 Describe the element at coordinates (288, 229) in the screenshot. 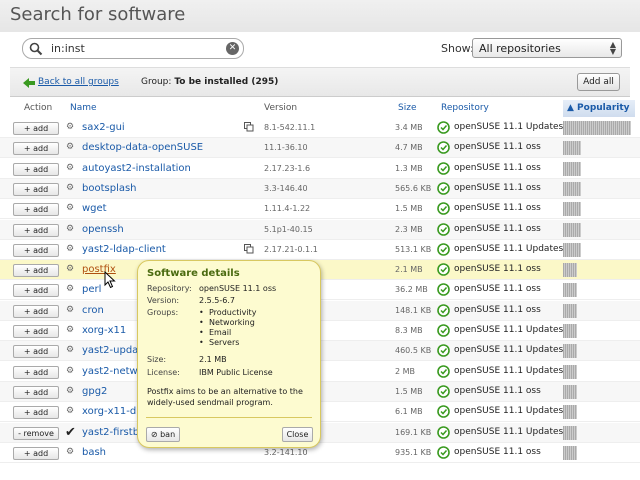

I see `package-version: 5.1p1-40.15` at that location.